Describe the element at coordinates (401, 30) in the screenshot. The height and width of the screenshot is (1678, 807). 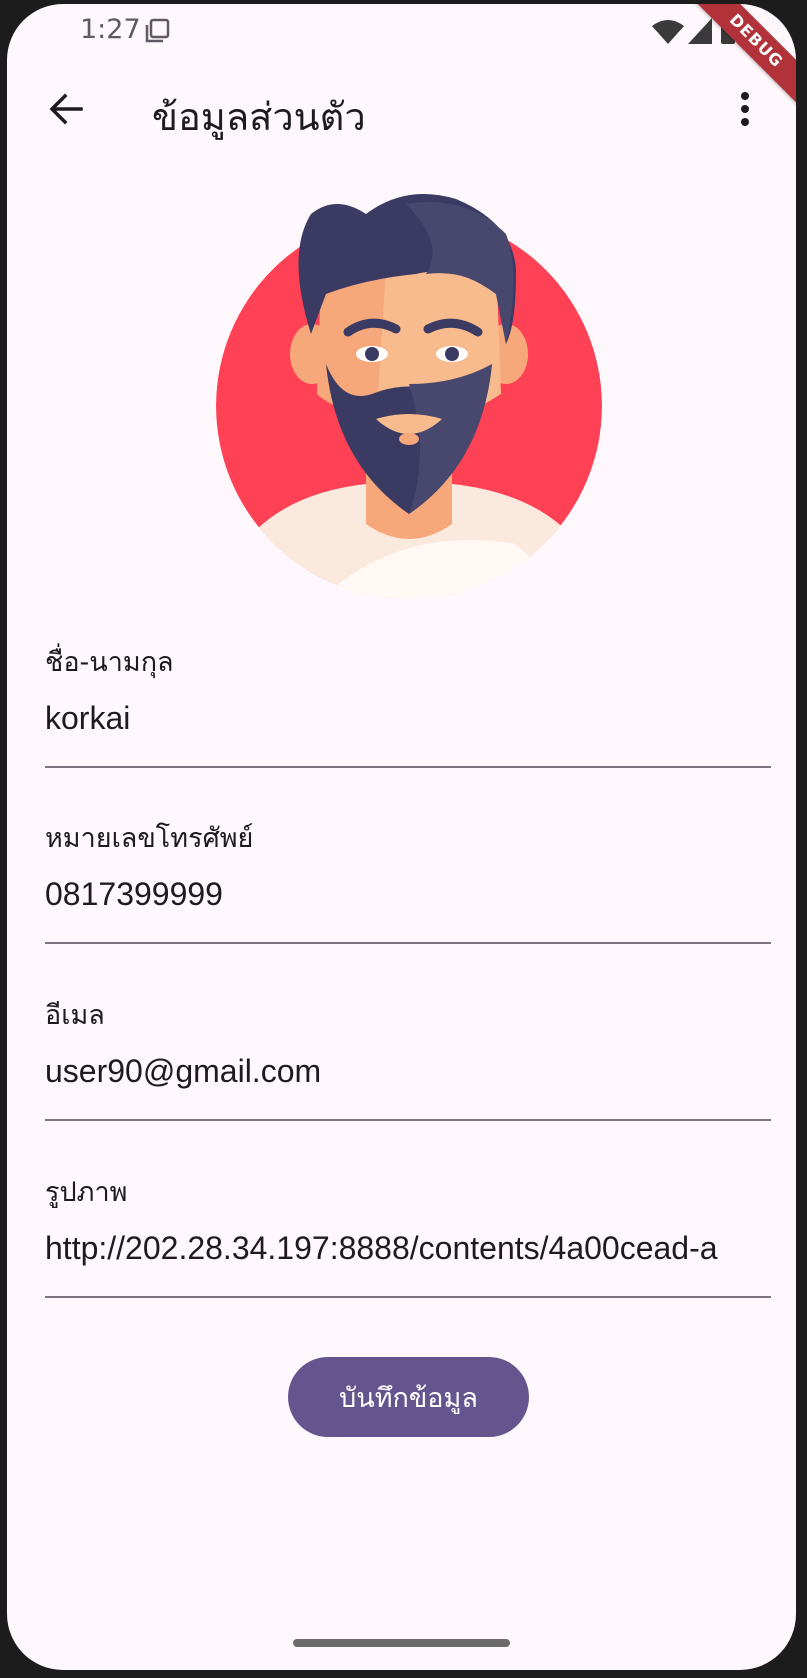
I see `status-bar: 1:27` at that location.